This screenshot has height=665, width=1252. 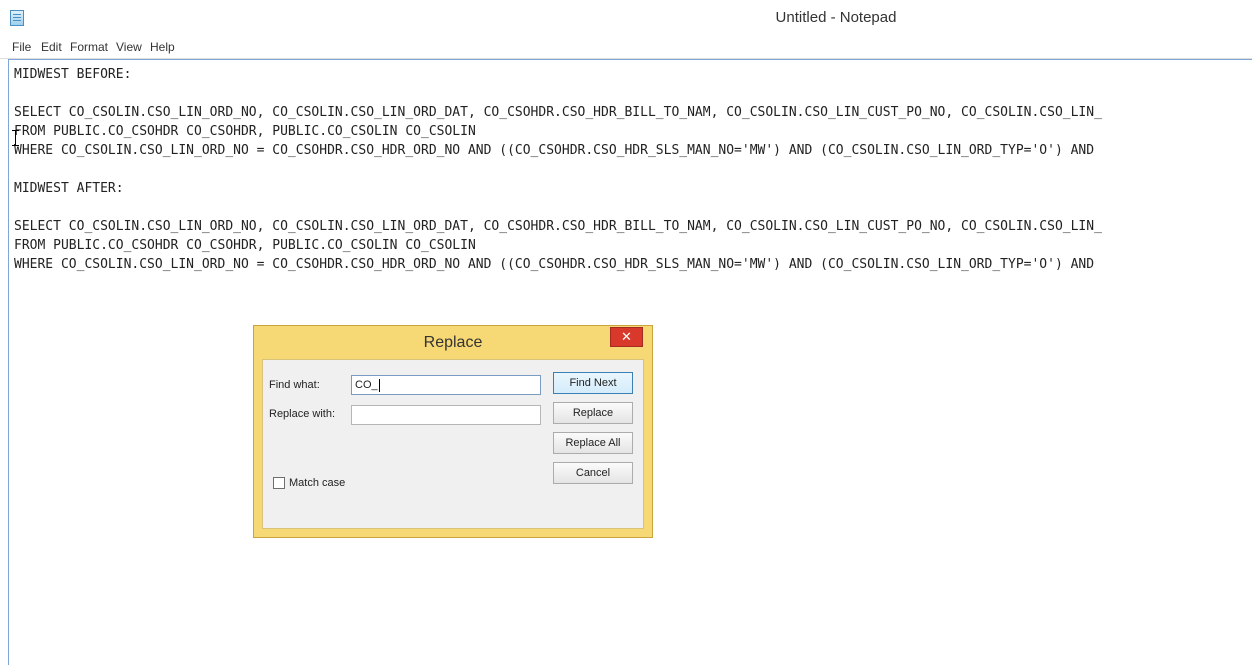 What do you see at coordinates (51, 47) in the screenshot?
I see `menu-edit: Edit` at bounding box center [51, 47].